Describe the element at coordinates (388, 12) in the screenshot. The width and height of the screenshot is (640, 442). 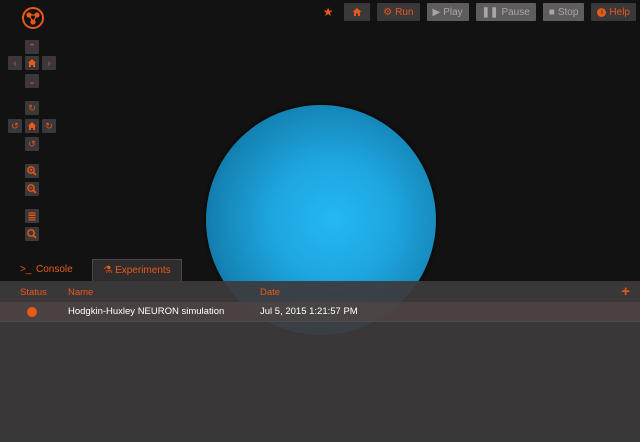
I see `cogs-icon: ⚙` at that location.